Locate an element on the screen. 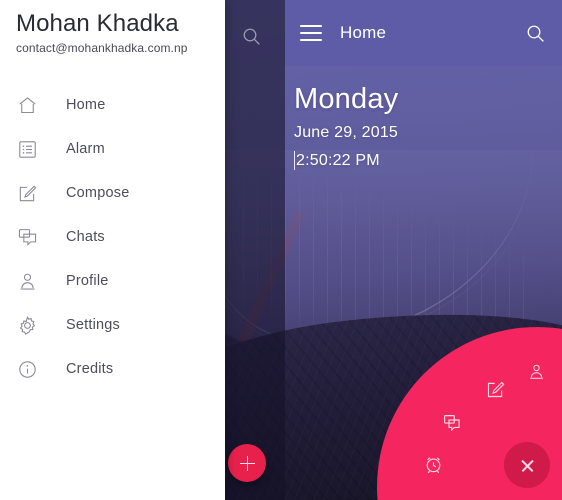 The width and height of the screenshot is (562, 500). fab-action-profile is located at coordinates (536, 371).